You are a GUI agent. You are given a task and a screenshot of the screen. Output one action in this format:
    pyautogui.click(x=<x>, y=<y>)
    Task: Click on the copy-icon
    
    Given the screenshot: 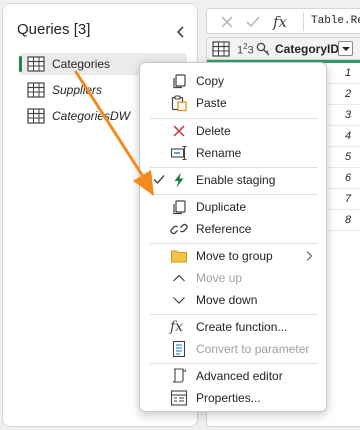 What is the action you would take?
    pyautogui.click(x=179, y=81)
    